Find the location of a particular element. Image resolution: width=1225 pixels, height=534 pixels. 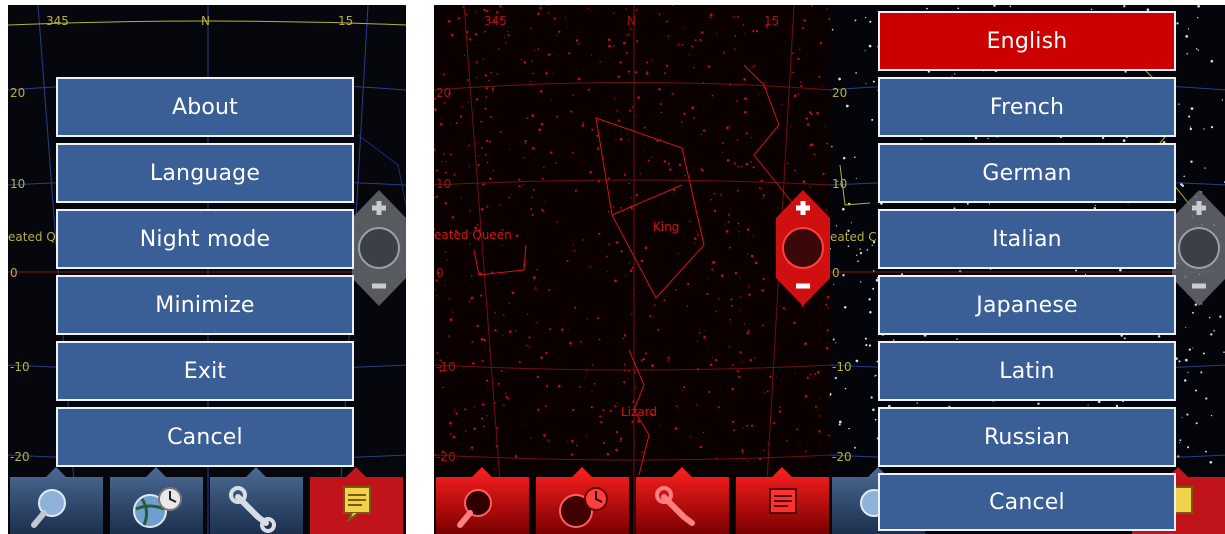

language-japanese-button: Japanese is located at coordinates (1027, 305).